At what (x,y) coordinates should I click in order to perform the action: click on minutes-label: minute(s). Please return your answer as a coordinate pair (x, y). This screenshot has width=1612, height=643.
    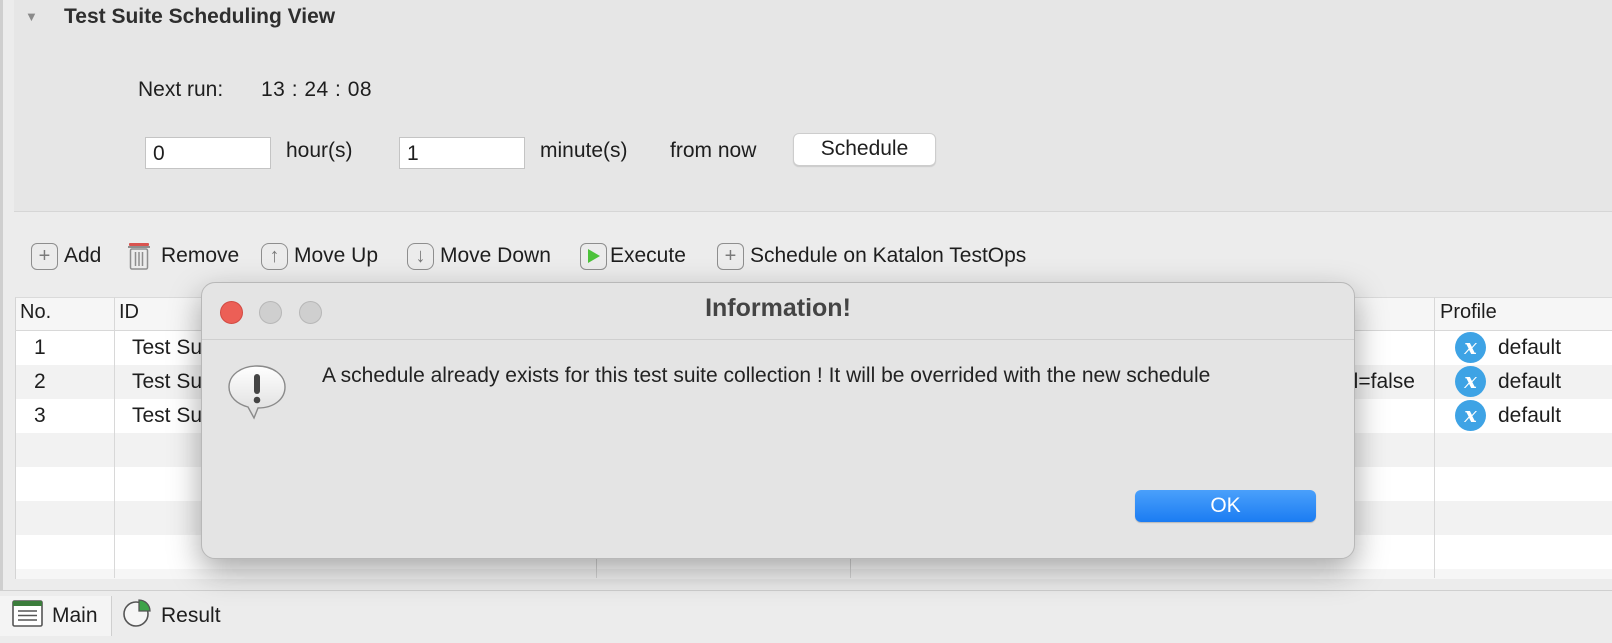
    Looking at the image, I should click on (584, 150).